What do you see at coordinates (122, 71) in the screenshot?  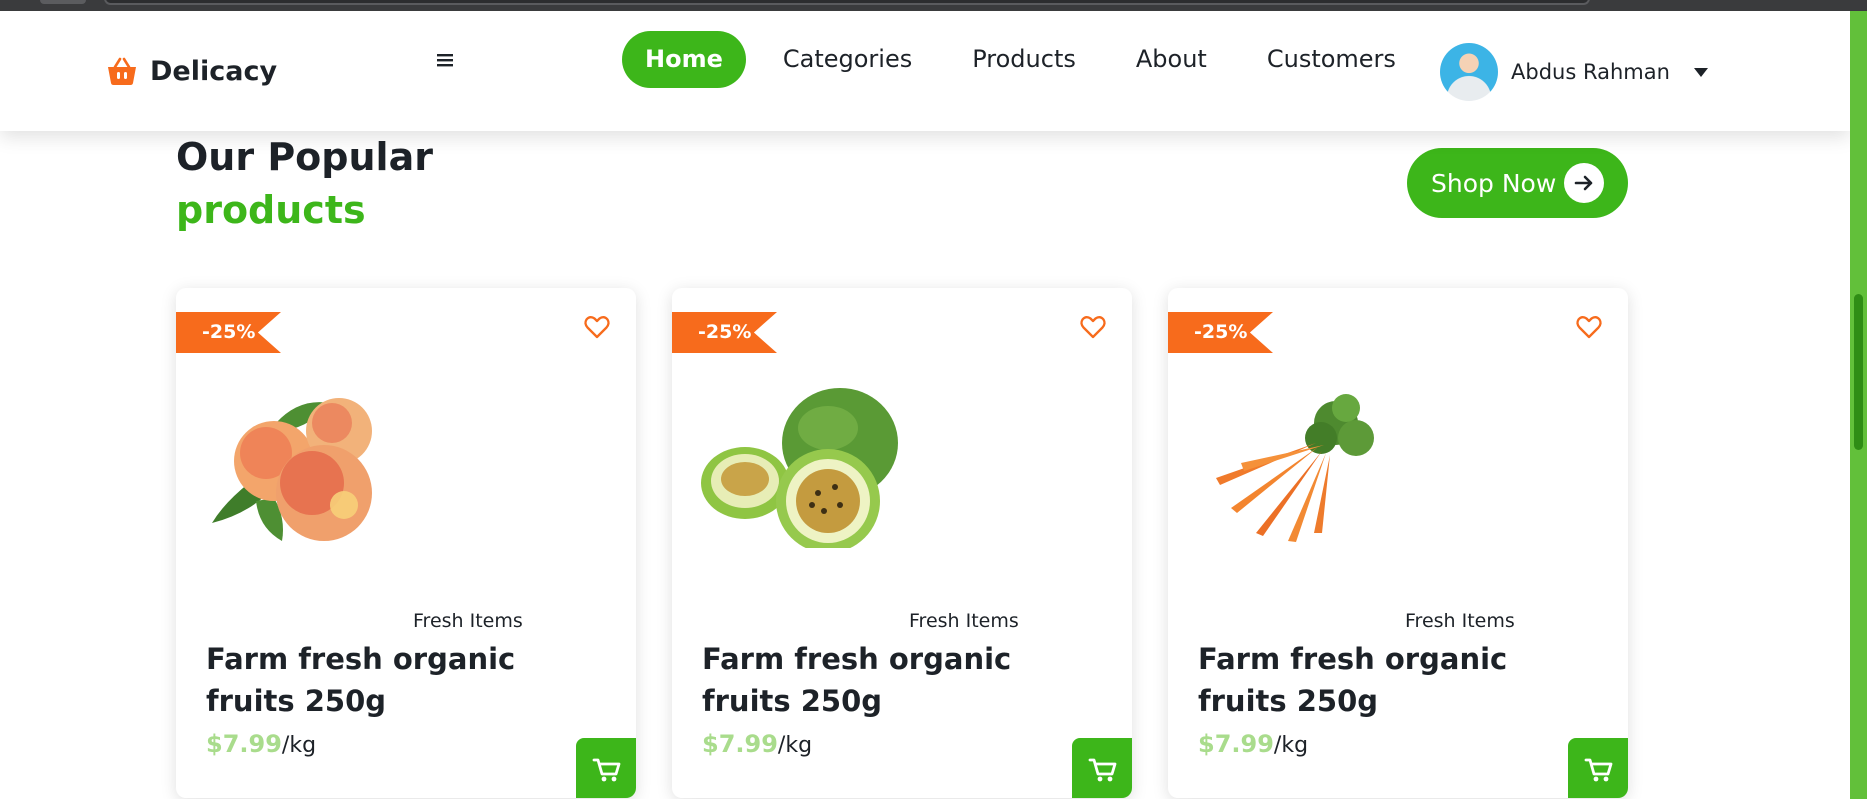 I see `basket-icon` at bounding box center [122, 71].